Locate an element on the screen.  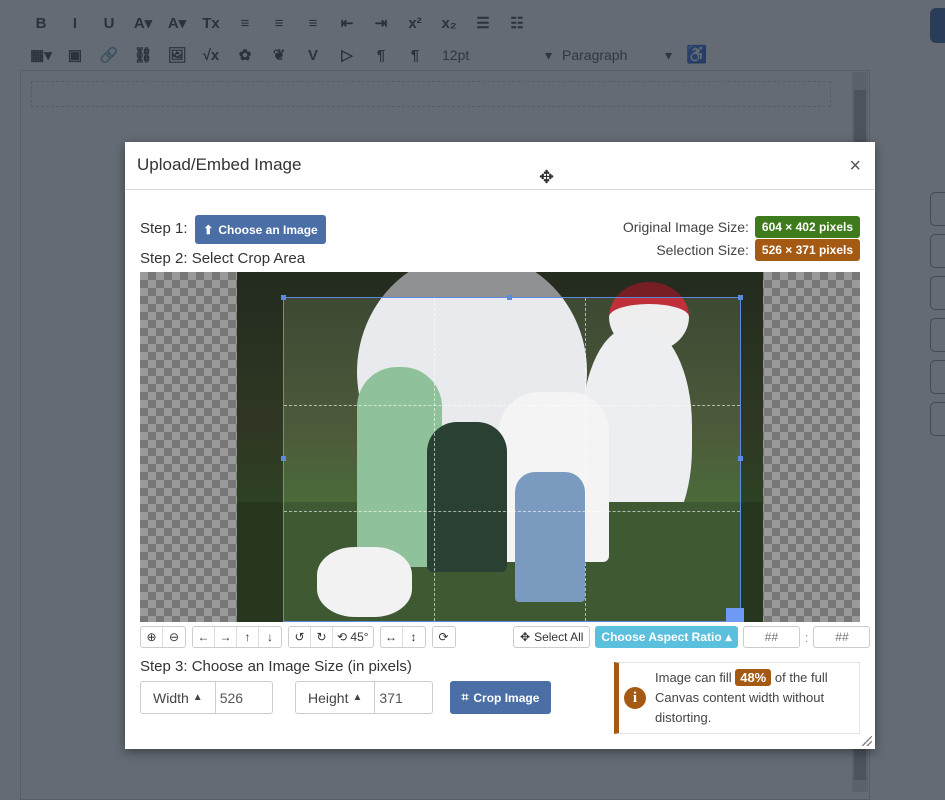
rotate-left-icon: ↺ is located at coordinates (300, 637).